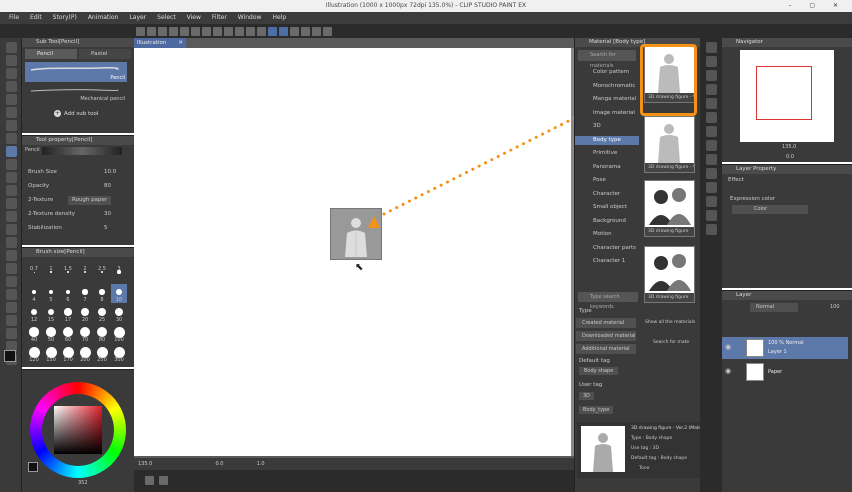 The width and height of the screenshot is (852, 492). I want to click on material-thumbnail: 3D drawing figure - Ver.2, so click(669, 144).